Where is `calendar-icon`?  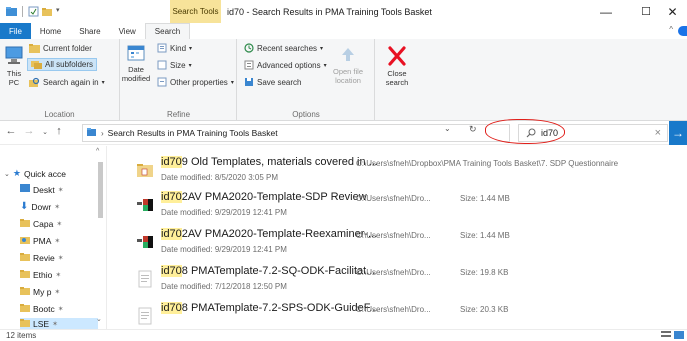
calendar-icon is located at coordinates (136, 54).